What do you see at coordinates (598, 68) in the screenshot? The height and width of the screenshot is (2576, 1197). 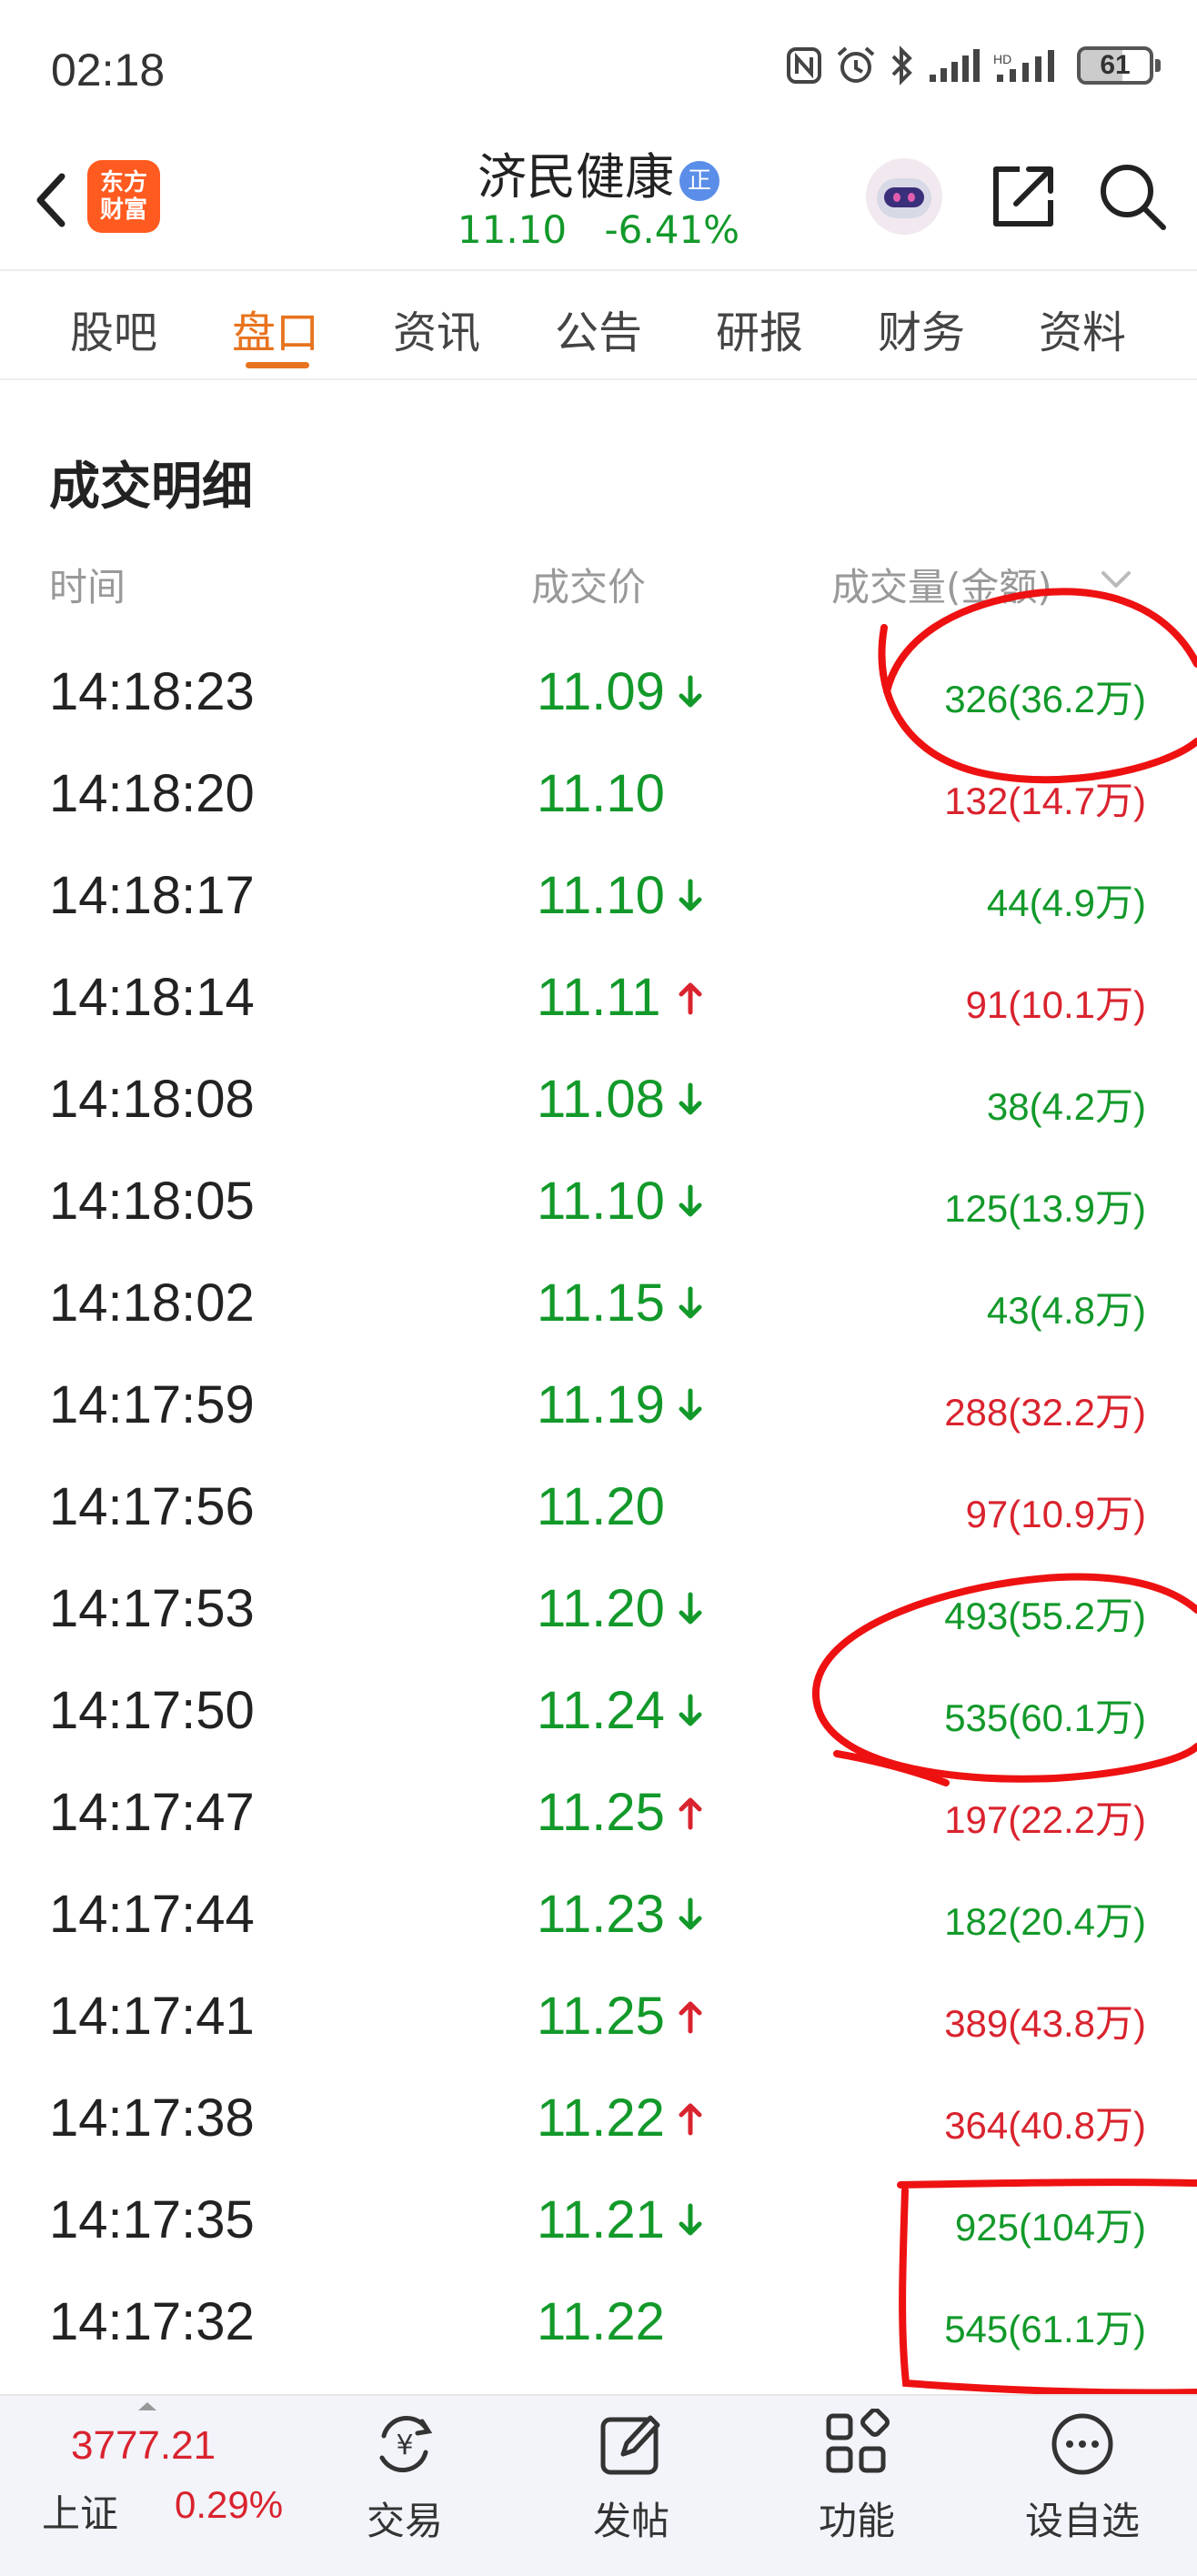 I see `status-bar: 02:18 HD 61` at bounding box center [598, 68].